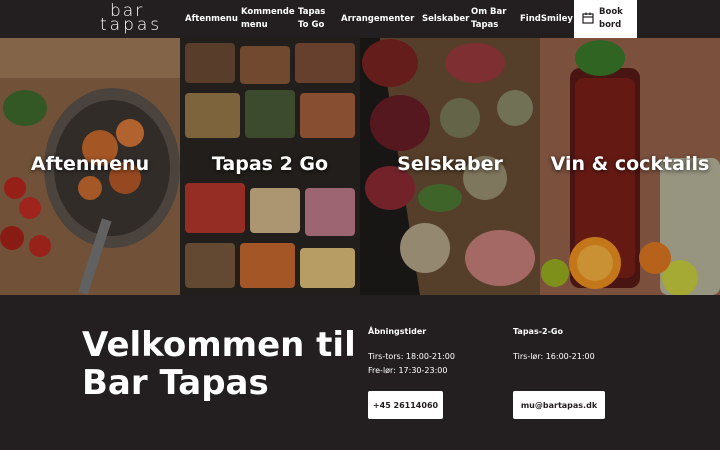  I want to click on tile-vin-cocktails: Vin & cocktails, so click(630, 166).